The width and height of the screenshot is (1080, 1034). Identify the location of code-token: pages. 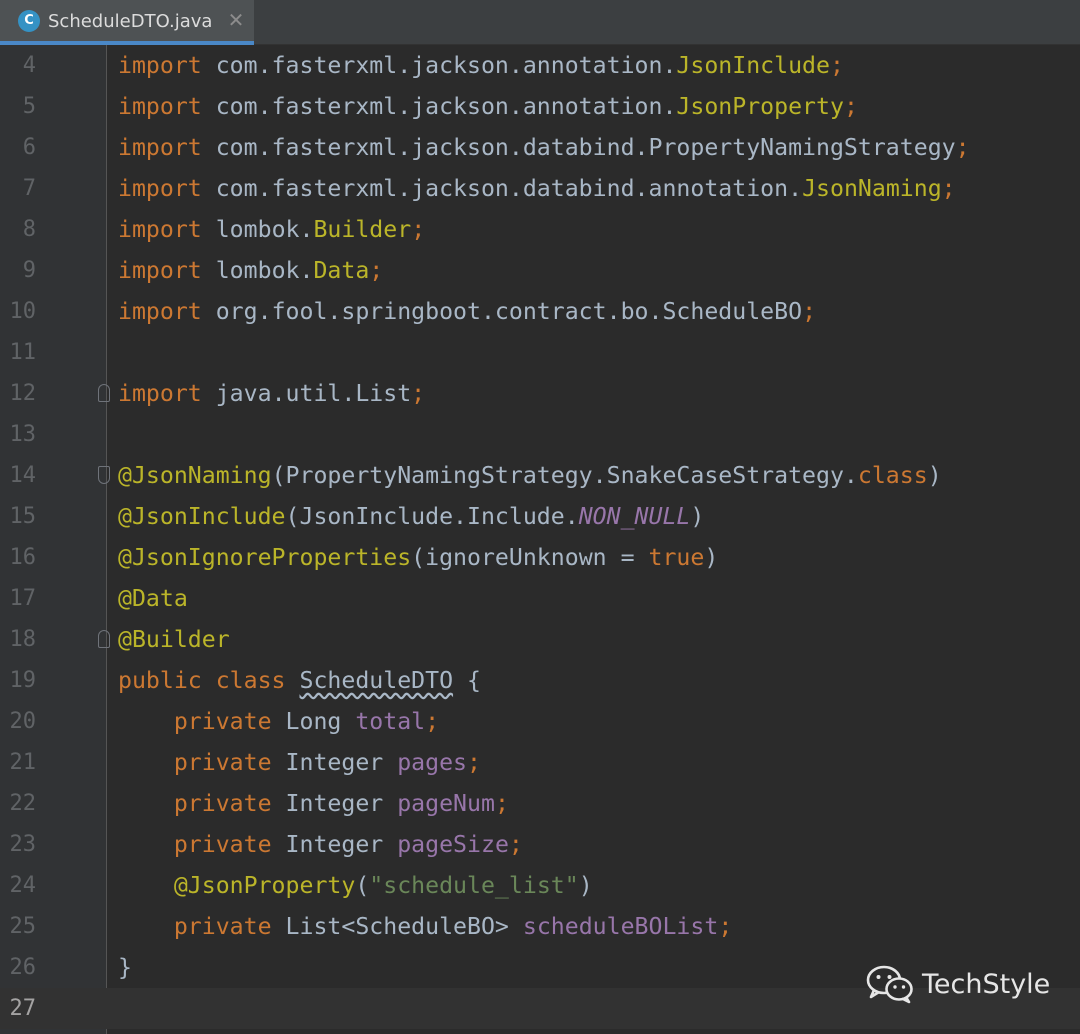
(432, 762).